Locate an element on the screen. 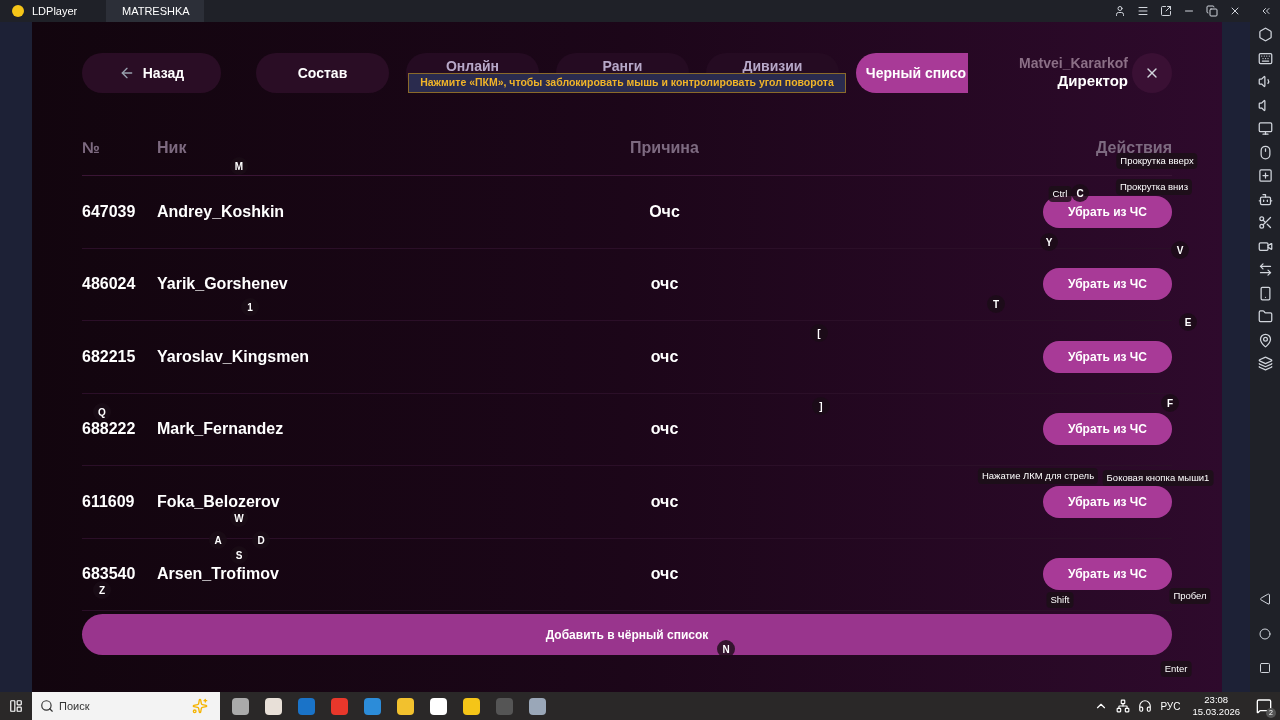  key-hint: C is located at coordinates (1080, 193).